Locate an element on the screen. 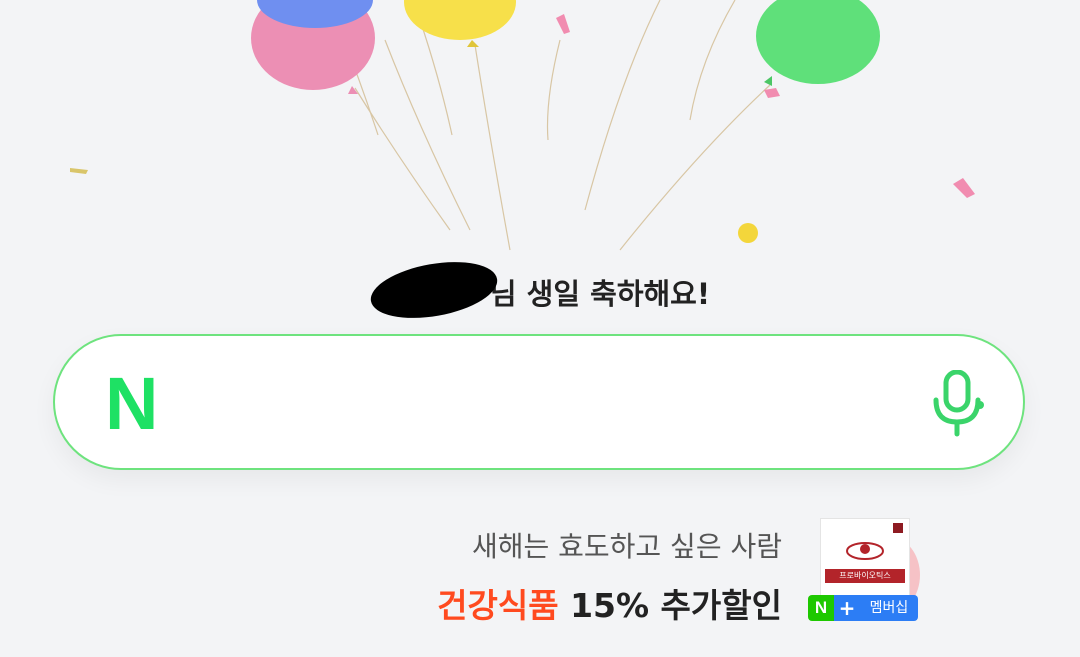 This screenshot has width=1080, height=657. search-input is located at coordinates (537, 402).